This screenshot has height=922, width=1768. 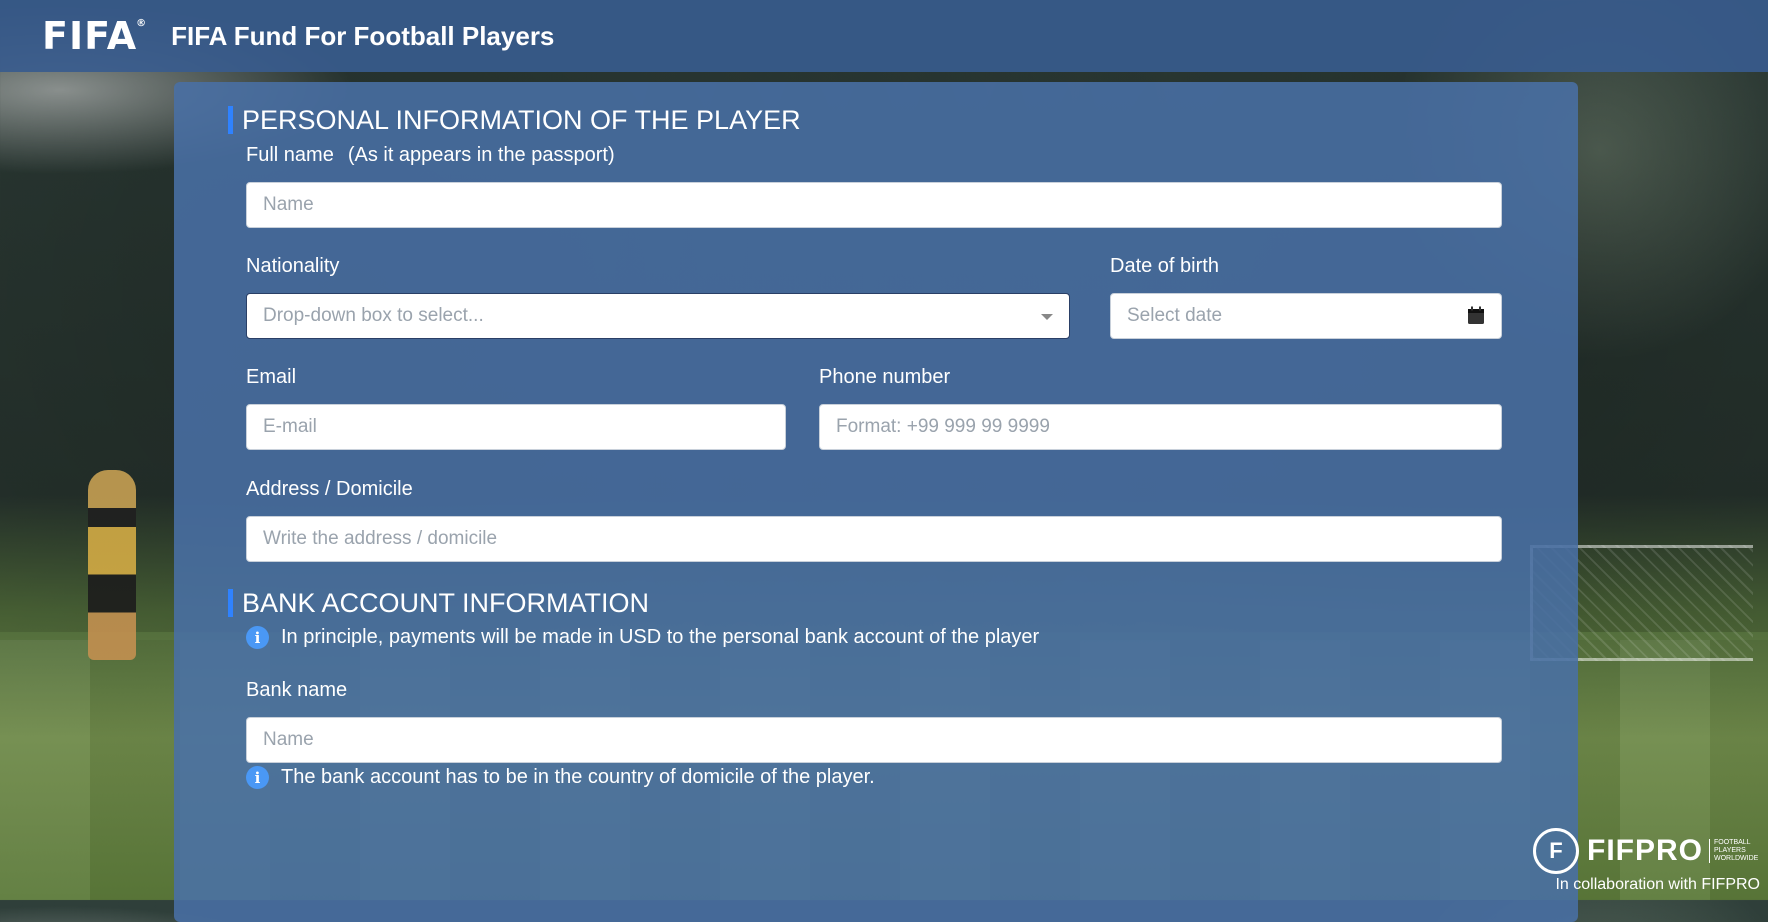 What do you see at coordinates (514, 120) in the screenshot?
I see `personal-info-heading: PERSONAL INFORMATION OF THE PLAYER` at bounding box center [514, 120].